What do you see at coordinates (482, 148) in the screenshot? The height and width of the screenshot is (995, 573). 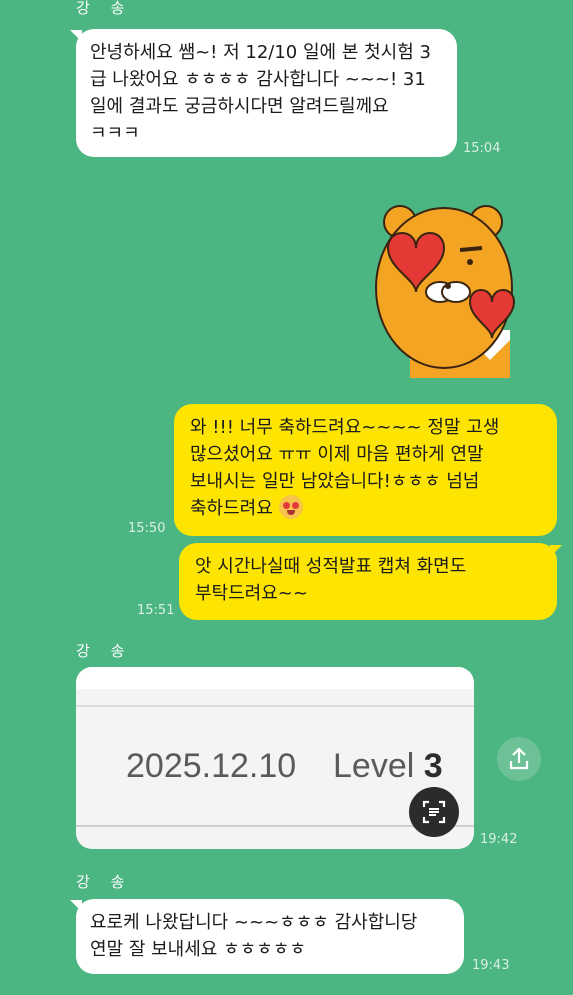 I see `message-time: 15:04` at bounding box center [482, 148].